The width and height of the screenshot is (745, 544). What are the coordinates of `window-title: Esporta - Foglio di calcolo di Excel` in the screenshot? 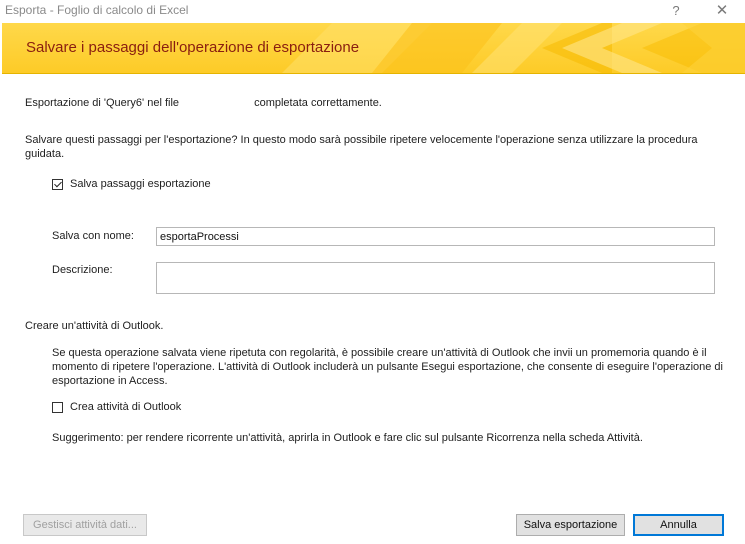 It's located at (97, 10).